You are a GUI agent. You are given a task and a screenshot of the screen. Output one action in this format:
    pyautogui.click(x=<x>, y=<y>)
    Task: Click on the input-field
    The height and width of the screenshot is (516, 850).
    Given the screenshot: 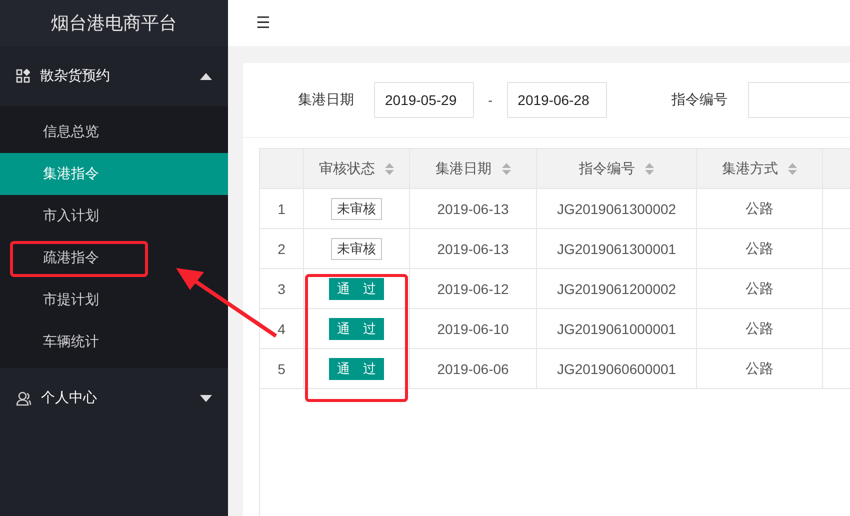 What is the action you would take?
    pyautogui.click(x=799, y=100)
    